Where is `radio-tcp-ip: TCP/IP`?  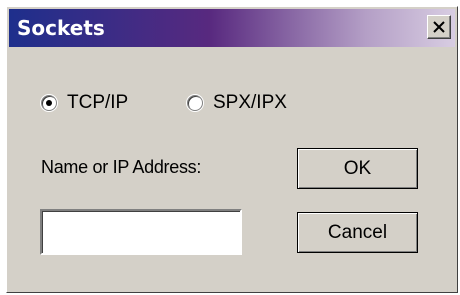 radio-tcp-ip: TCP/IP is located at coordinates (84, 103).